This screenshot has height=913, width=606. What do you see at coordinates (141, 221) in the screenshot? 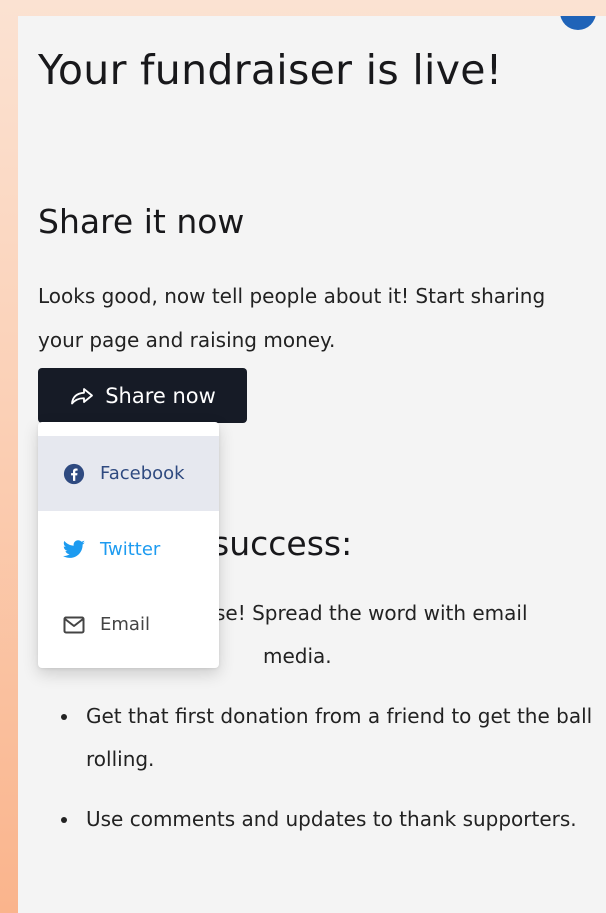
I see `share-heading: Share it now` at bounding box center [141, 221].